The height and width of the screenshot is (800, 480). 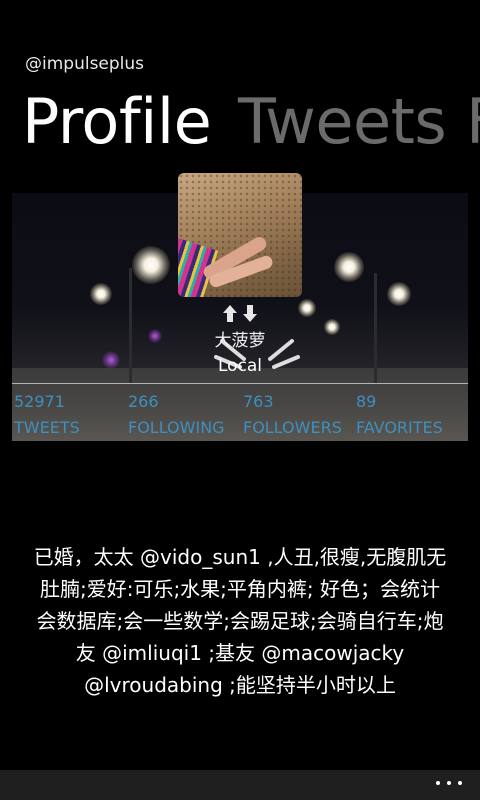 What do you see at coordinates (47, 427) in the screenshot?
I see `stat-tweets-label: TWEETS` at bounding box center [47, 427].